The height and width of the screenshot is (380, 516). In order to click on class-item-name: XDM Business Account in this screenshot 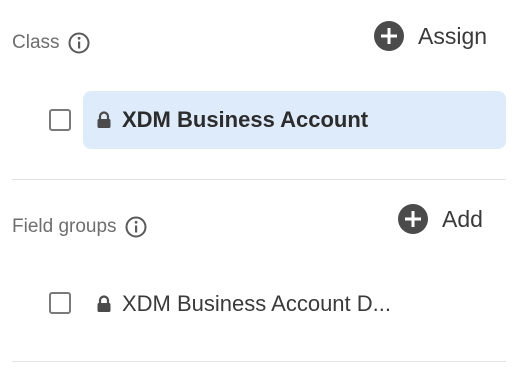, I will do `click(245, 119)`.